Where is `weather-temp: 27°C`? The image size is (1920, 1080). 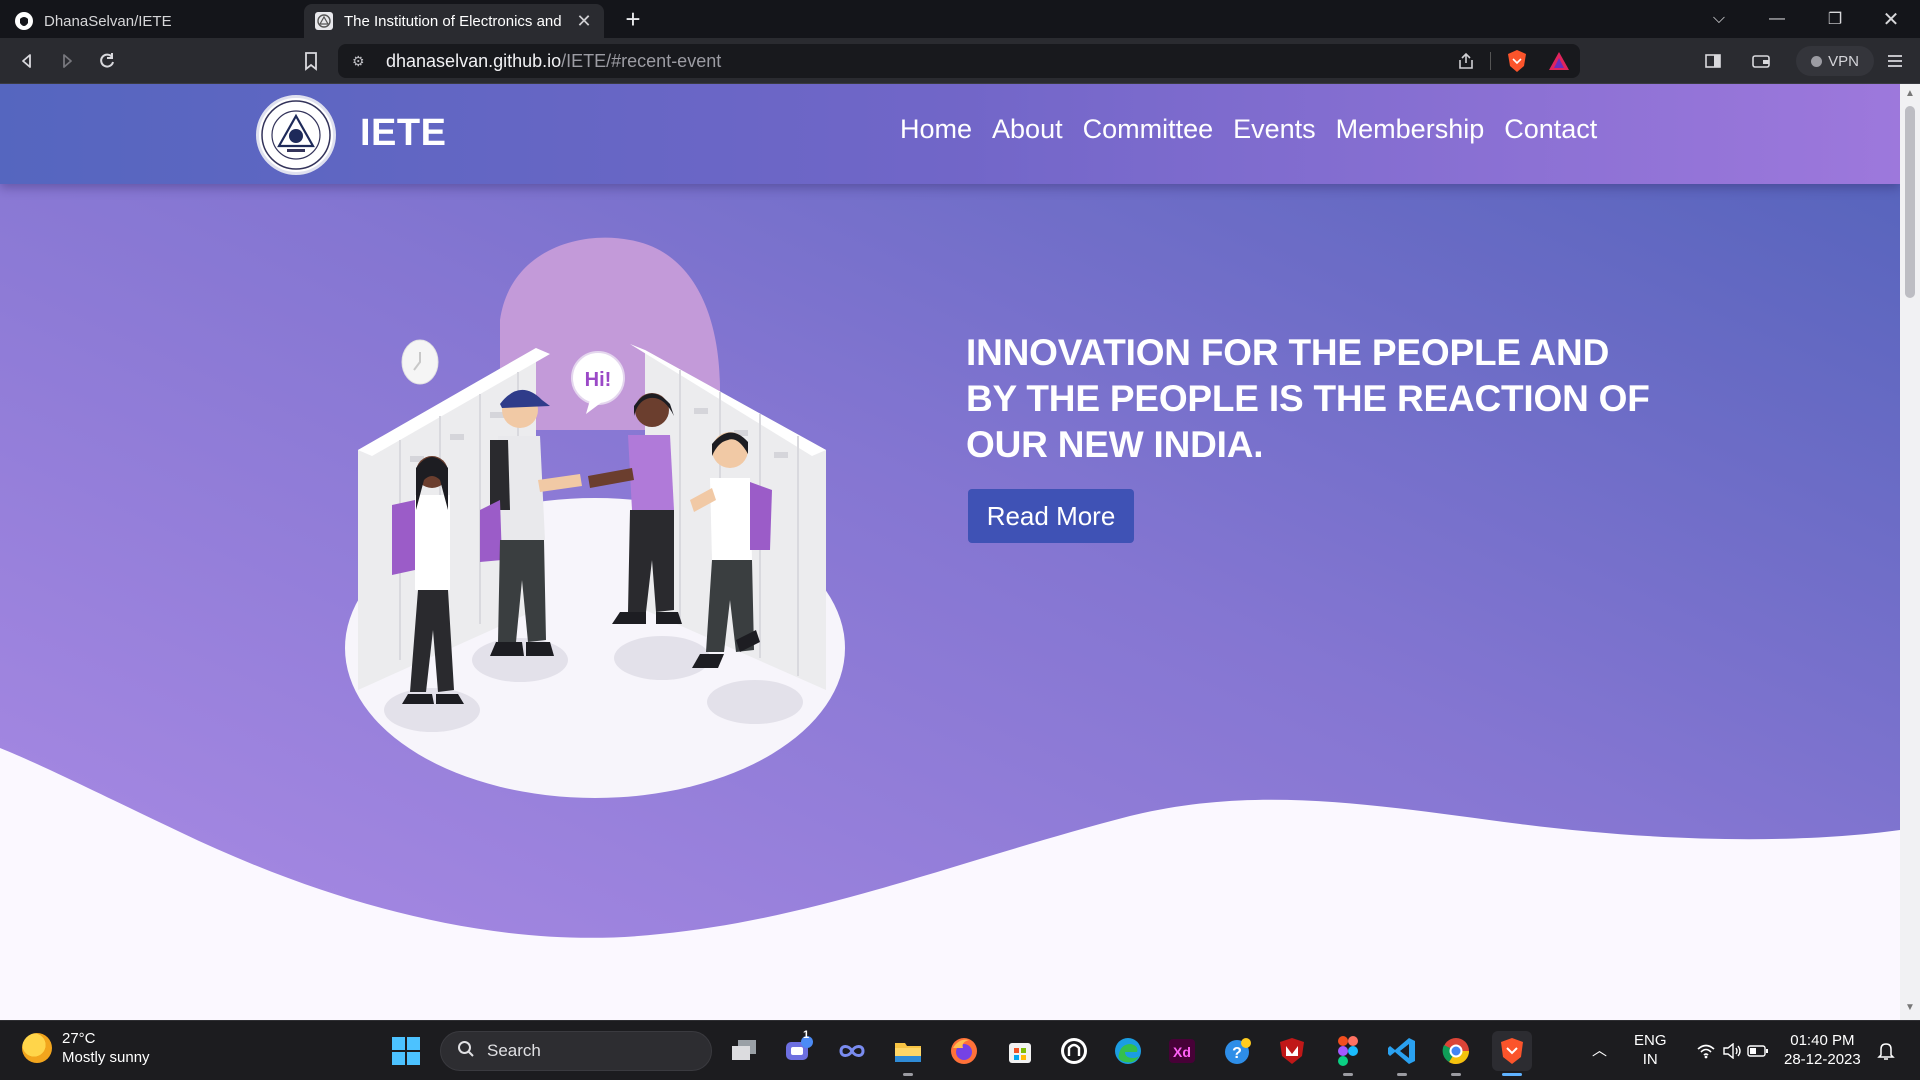
weather-temp: 27°C is located at coordinates (79, 1038).